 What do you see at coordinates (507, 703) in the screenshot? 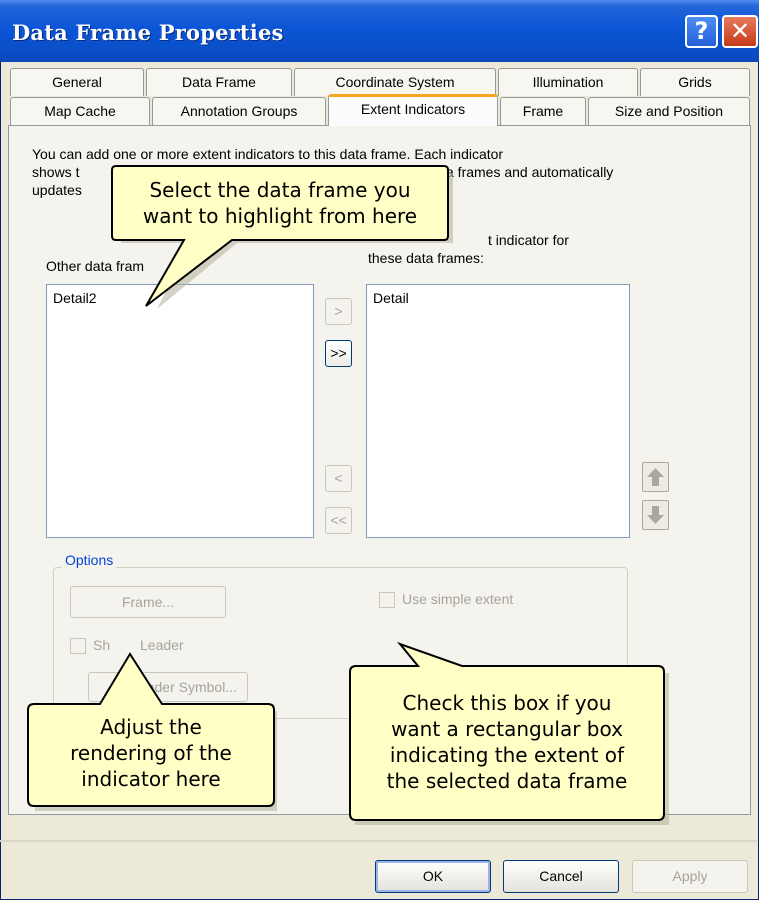
I see `callout-line: Check this box if you` at bounding box center [507, 703].